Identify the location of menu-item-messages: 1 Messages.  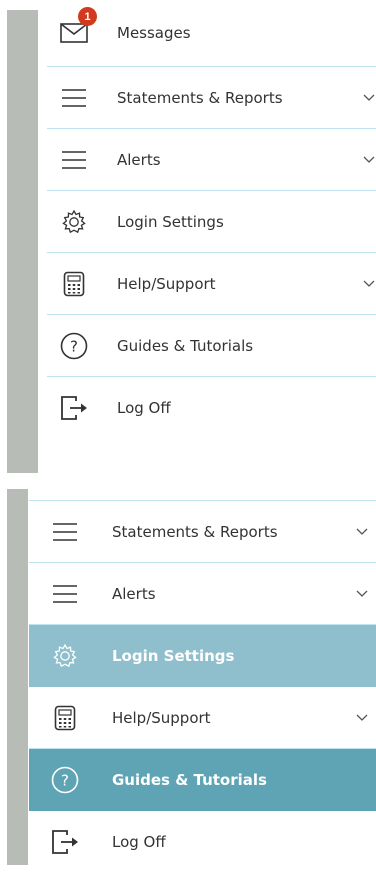
(211, 33).